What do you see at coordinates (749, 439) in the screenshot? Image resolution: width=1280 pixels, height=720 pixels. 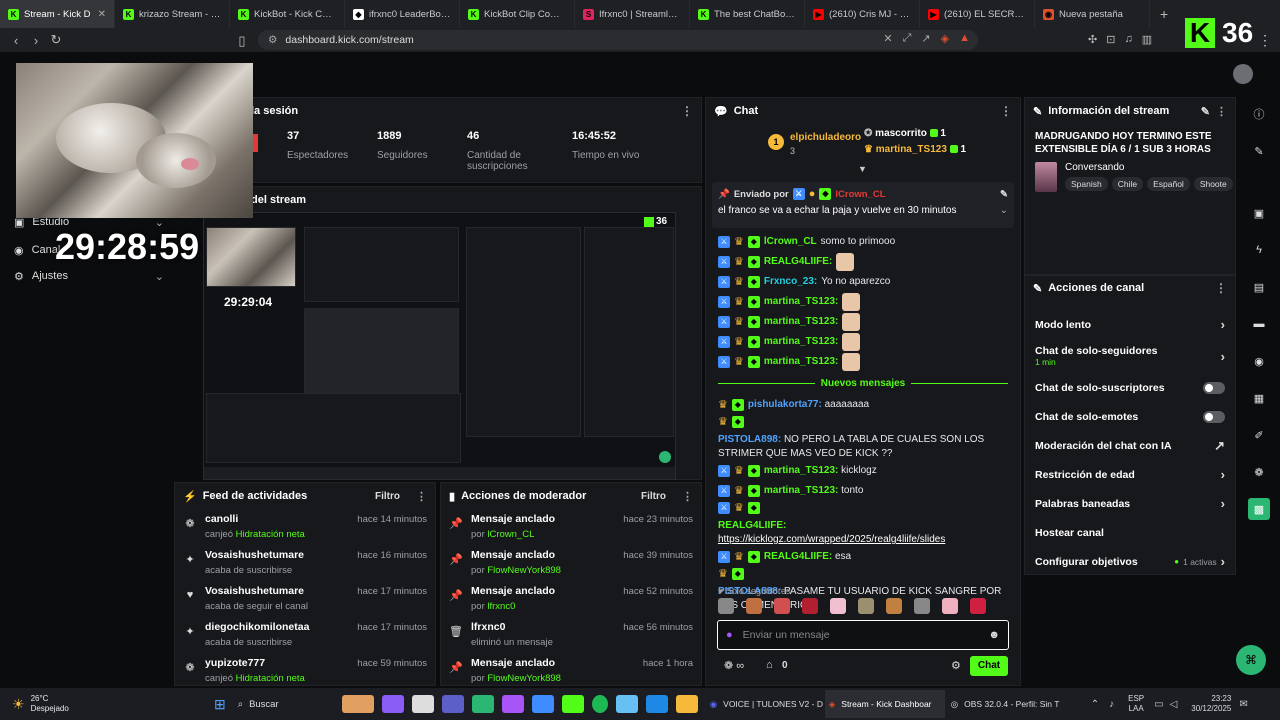 I see `chat-username: PISTOLA898:` at bounding box center [749, 439].